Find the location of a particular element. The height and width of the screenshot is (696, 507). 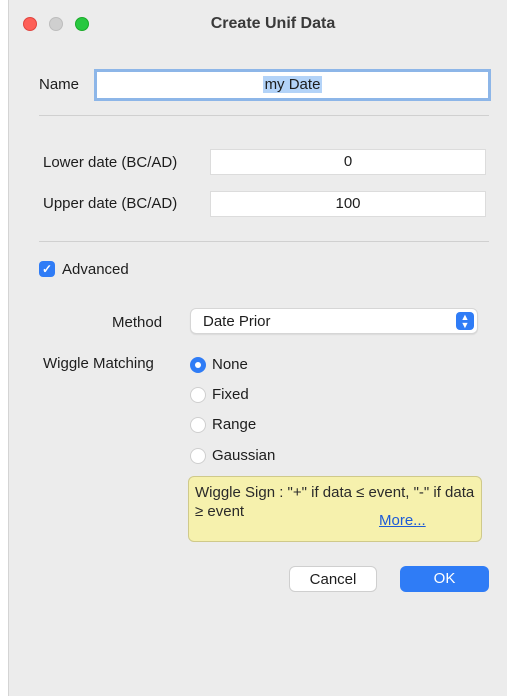

checkmark-icon: ✓ is located at coordinates (47, 269).